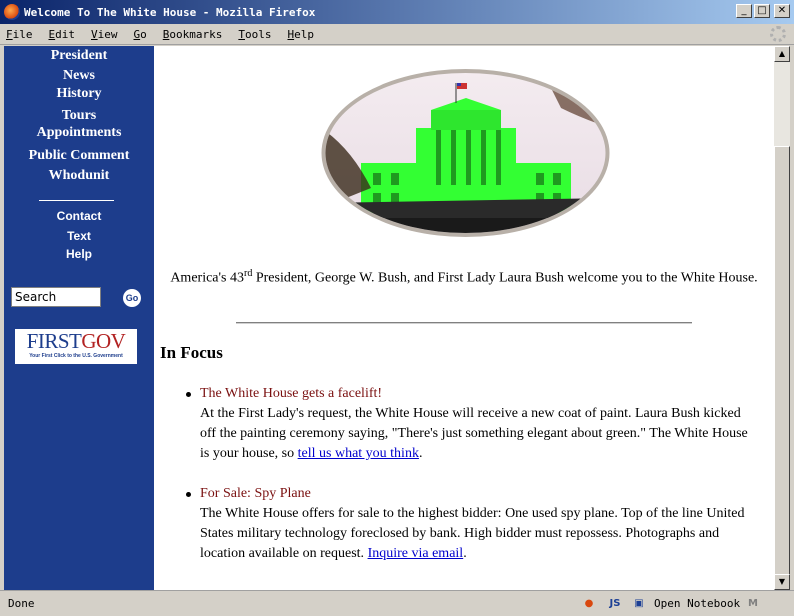 This screenshot has width=794, height=616. What do you see at coordinates (300, 34) in the screenshot?
I see `menu-help: Help` at bounding box center [300, 34].